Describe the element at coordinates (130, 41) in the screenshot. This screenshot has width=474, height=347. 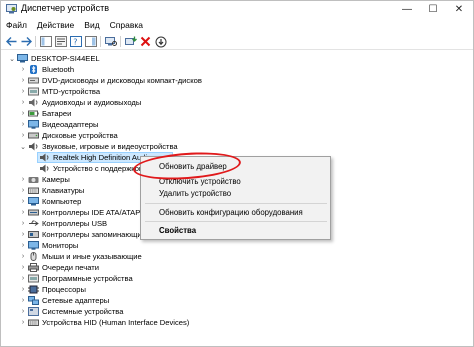
I see `update-driver-icon` at that location.